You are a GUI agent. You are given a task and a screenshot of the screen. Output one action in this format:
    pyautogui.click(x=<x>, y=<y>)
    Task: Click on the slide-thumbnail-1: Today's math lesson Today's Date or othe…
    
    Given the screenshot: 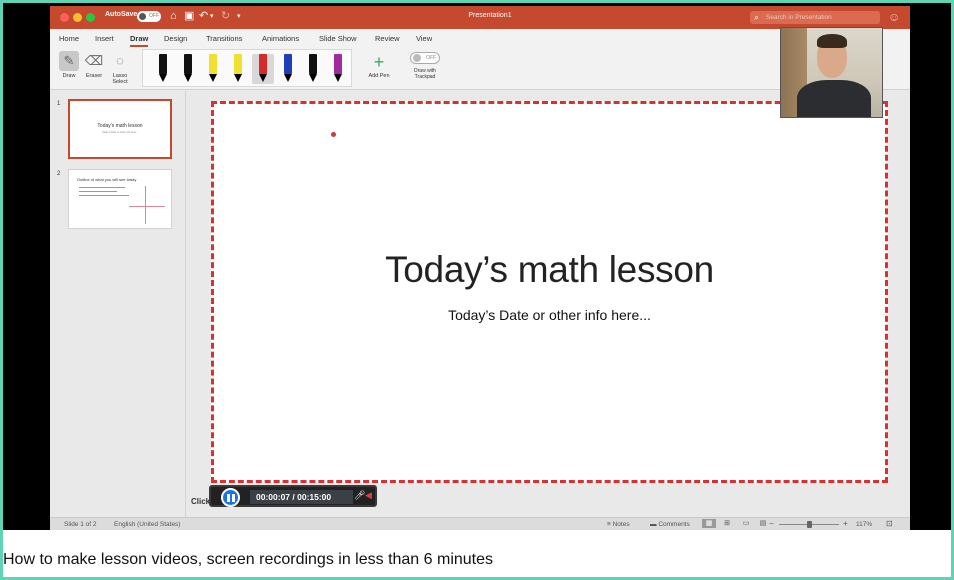 What is the action you would take?
    pyautogui.click(x=120, y=129)
    